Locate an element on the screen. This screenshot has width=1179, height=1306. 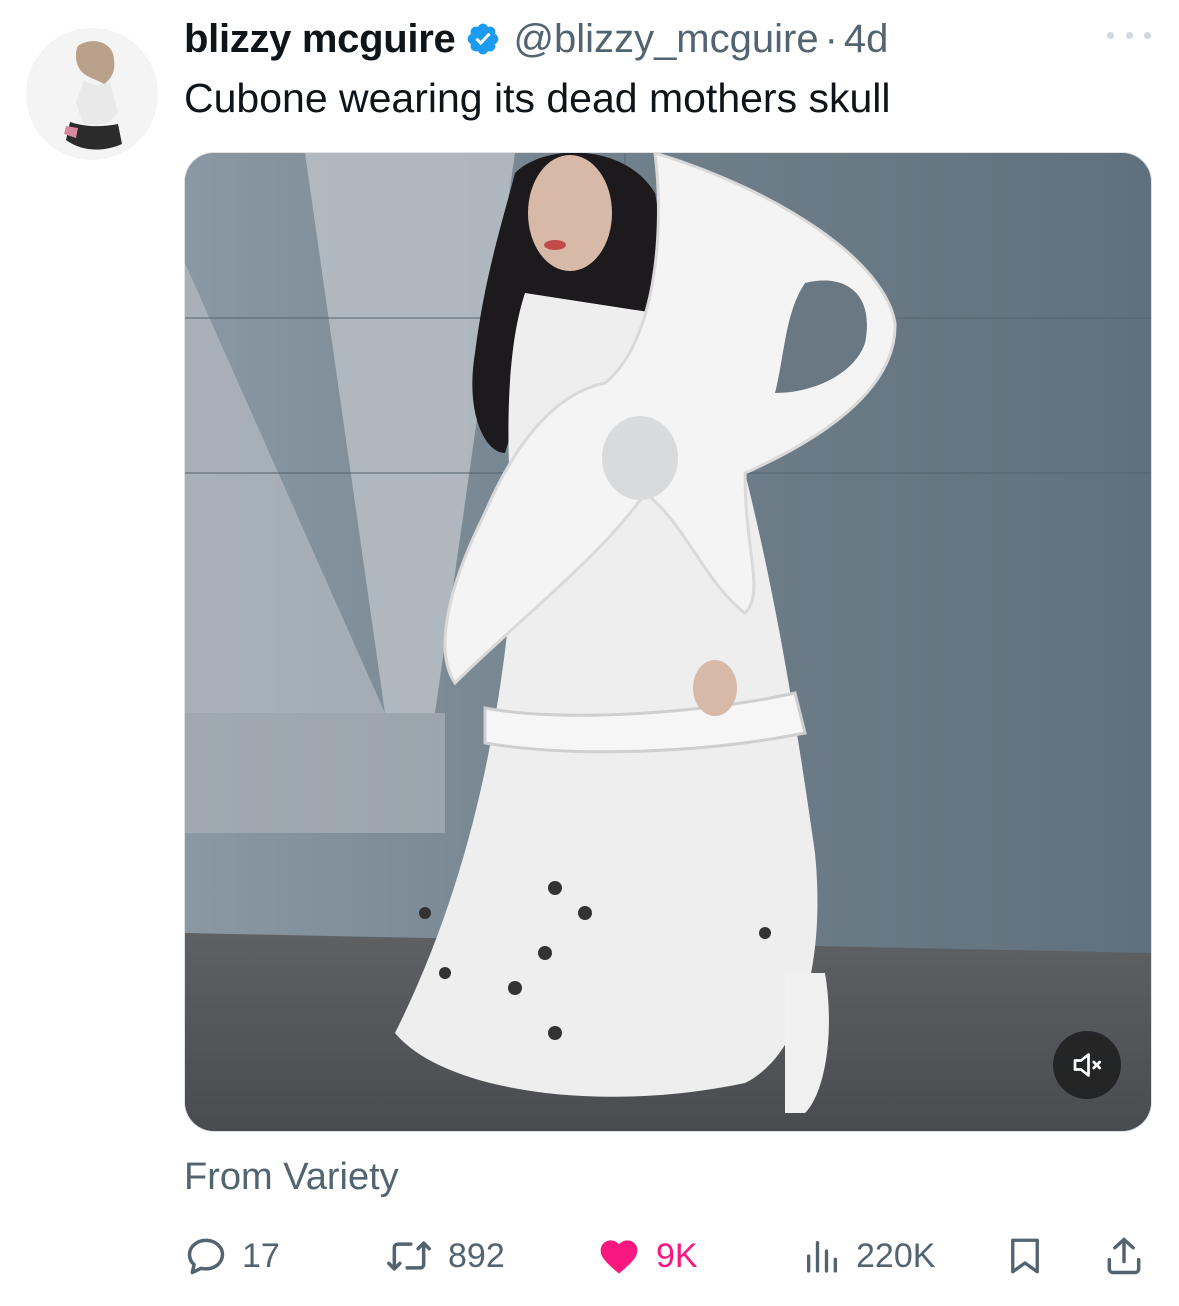
tweet-text: Cubone wearing its dead mothers skull is located at coordinates (537, 98).